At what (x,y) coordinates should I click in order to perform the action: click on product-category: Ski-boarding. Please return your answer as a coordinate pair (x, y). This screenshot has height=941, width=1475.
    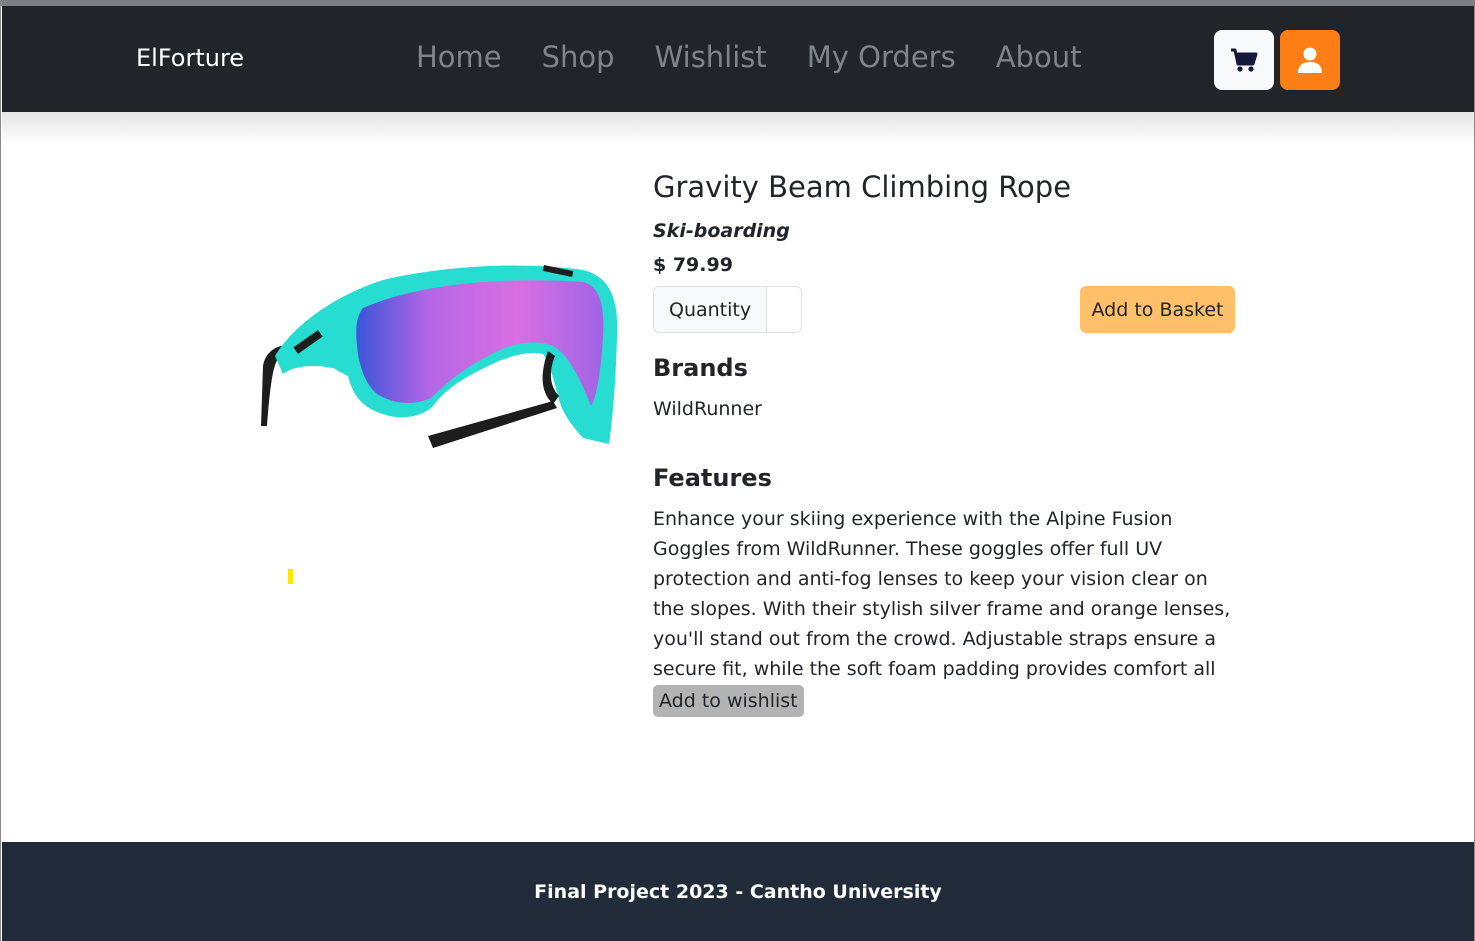
    Looking at the image, I should click on (721, 231).